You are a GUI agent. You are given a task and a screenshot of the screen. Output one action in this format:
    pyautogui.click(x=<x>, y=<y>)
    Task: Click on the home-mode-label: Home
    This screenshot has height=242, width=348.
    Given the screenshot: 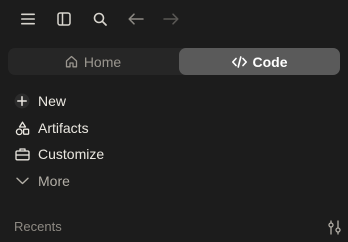 What is the action you would take?
    pyautogui.click(x=102, y=61)
    